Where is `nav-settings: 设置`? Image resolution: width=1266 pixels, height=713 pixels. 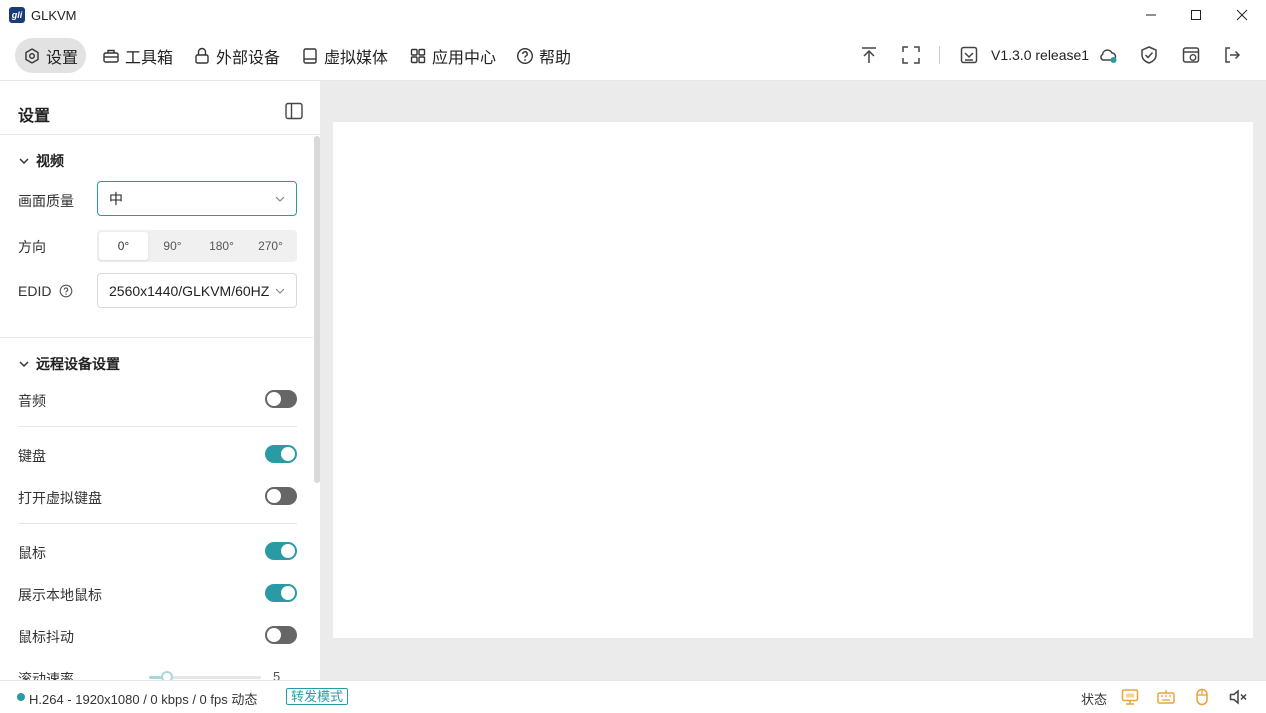 nav-settings: 设置 is located at coordinates (51, 55).